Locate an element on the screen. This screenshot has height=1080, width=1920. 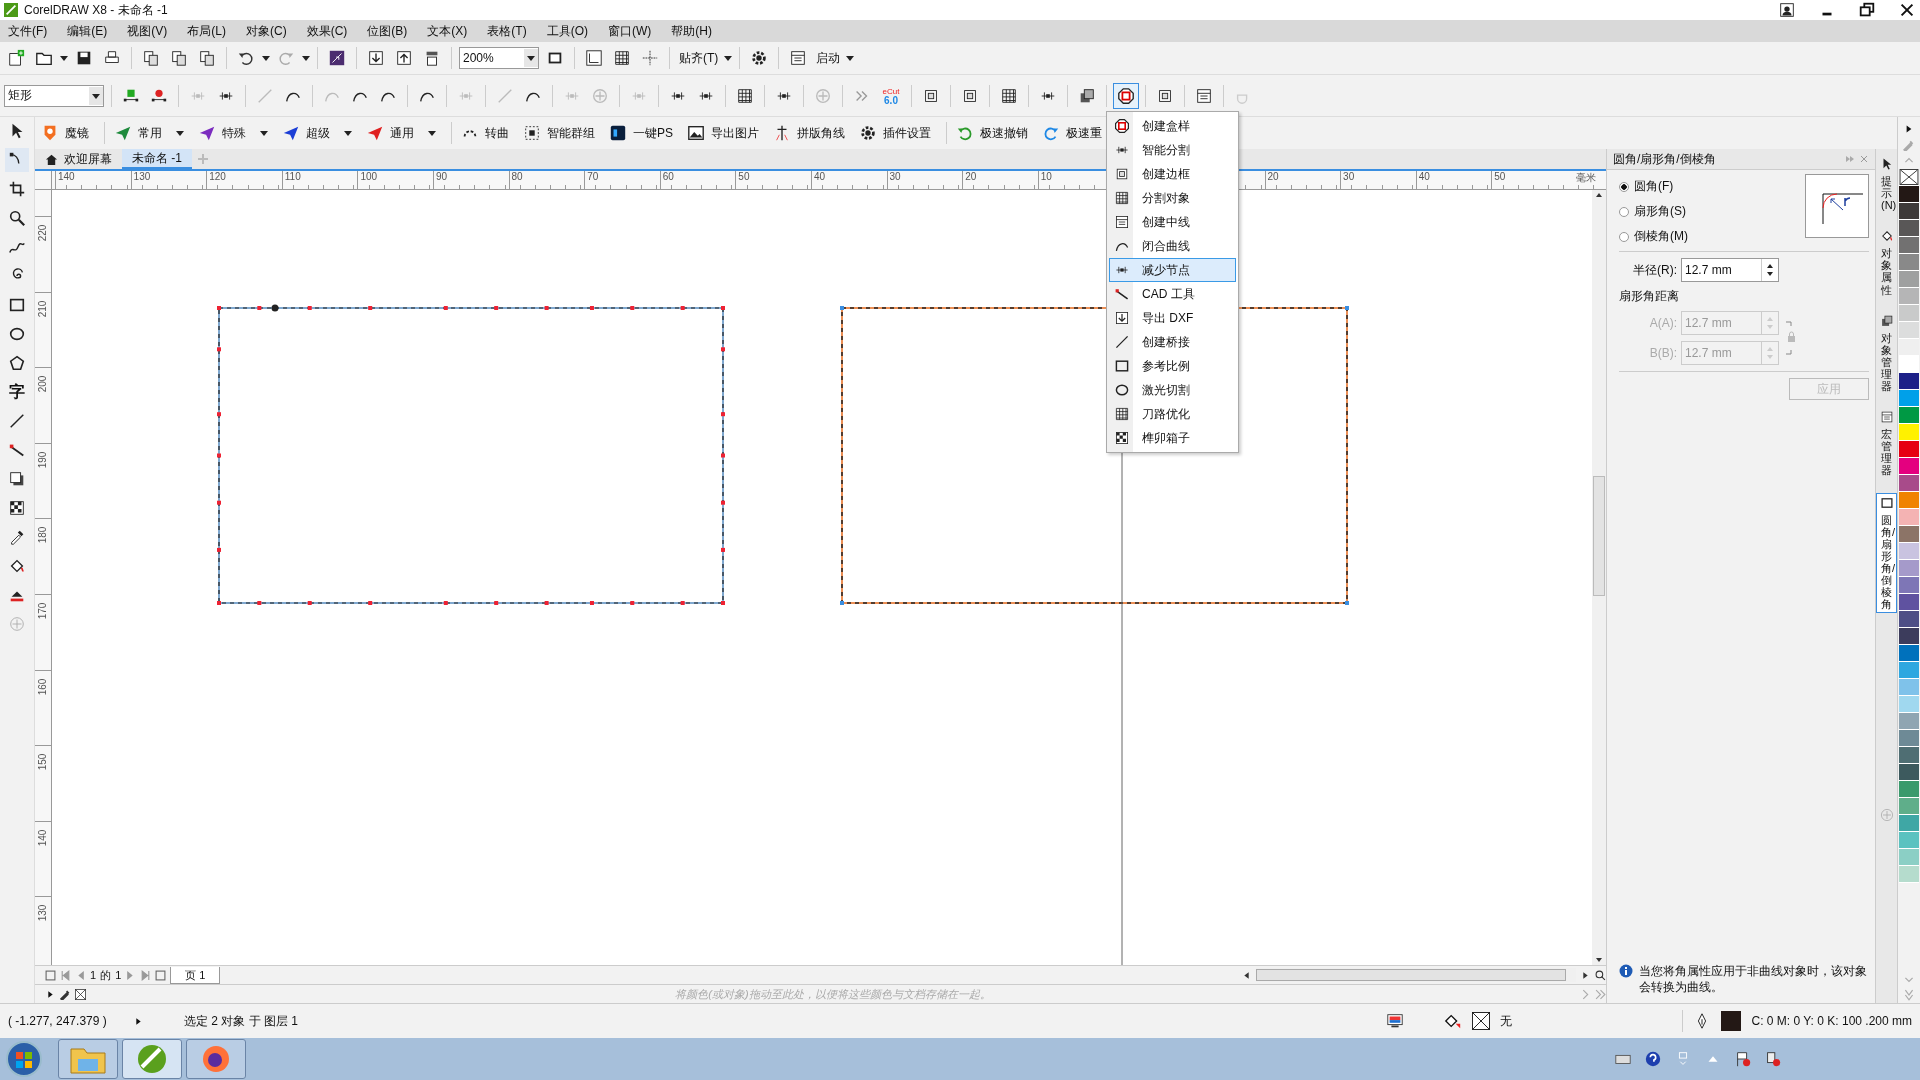
ruler-label: 80 is located at coordinates (517, 176).